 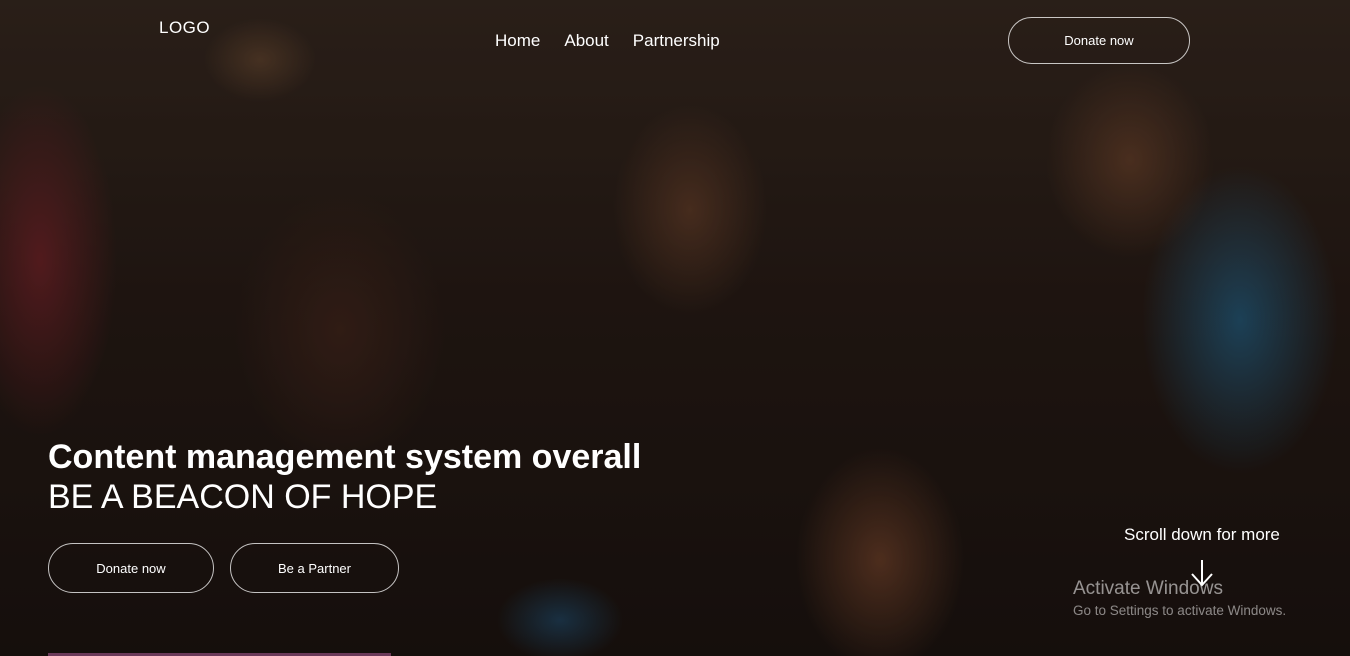 I want to click on scroll-hint: Scroll down for more, so click(x=1202, y=535).